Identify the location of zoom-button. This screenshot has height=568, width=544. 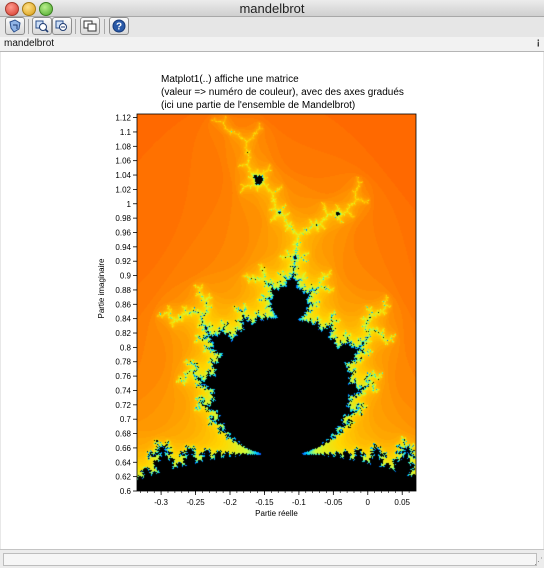
(42, 26).